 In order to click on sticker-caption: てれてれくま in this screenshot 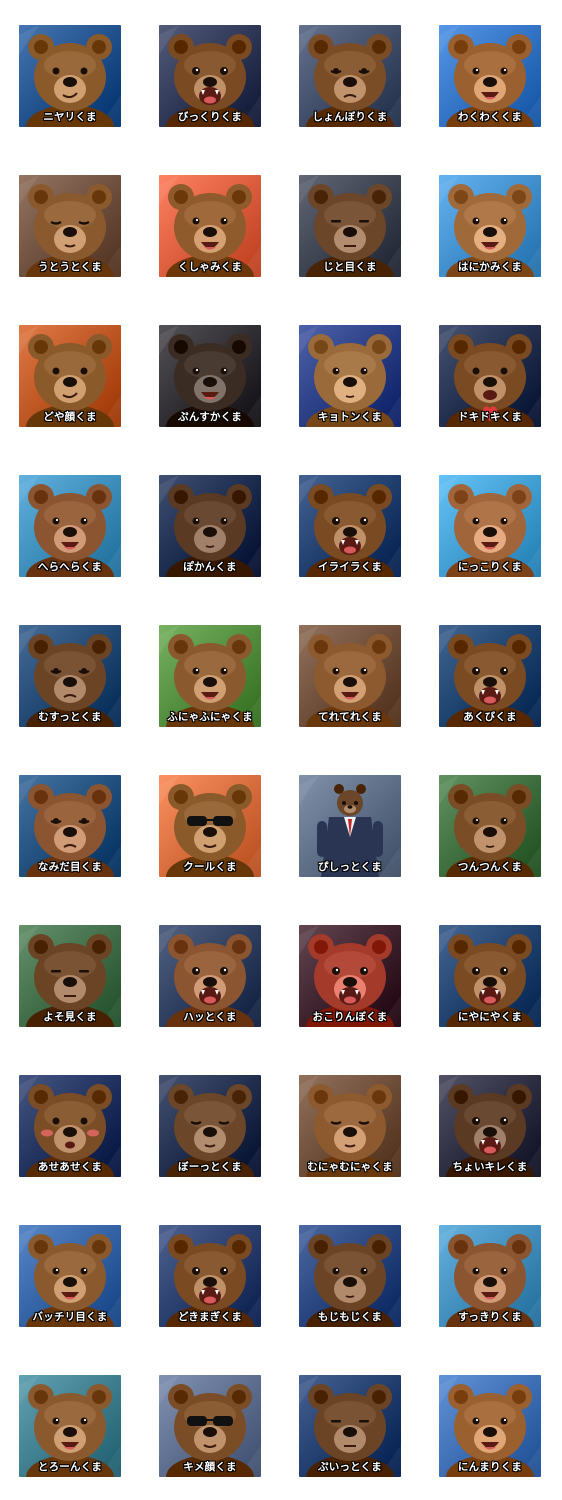, I will do `click(350, 717)`.